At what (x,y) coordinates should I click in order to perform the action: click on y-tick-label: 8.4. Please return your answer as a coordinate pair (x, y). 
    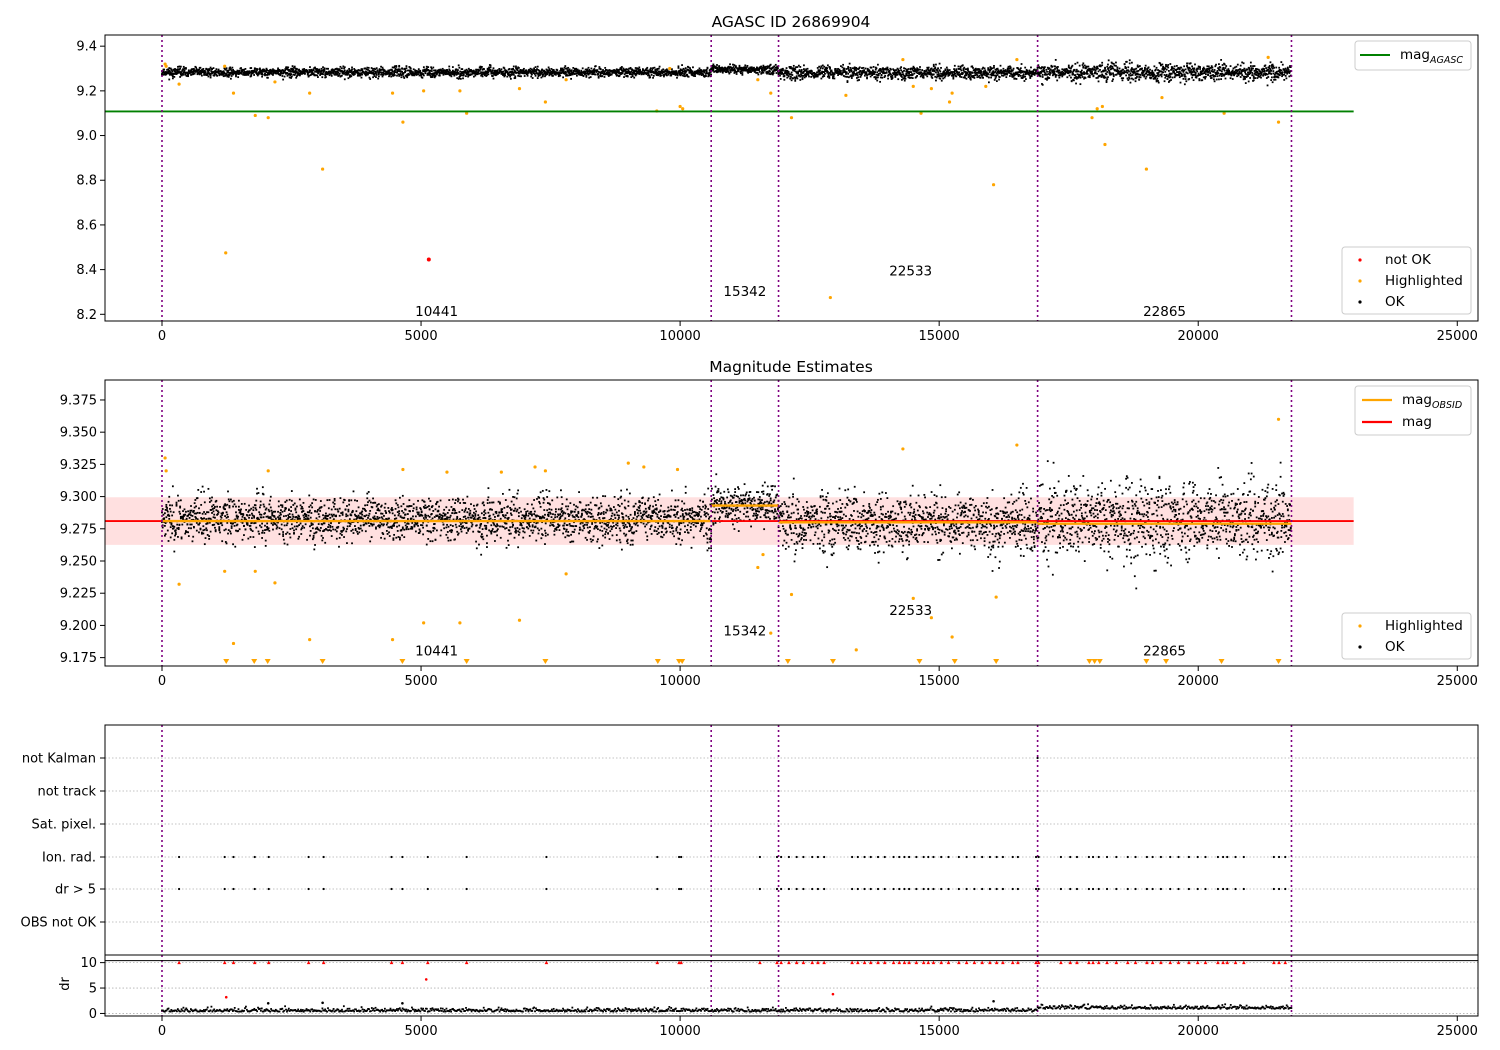
    Looking at the image, I should click on (86, 270).